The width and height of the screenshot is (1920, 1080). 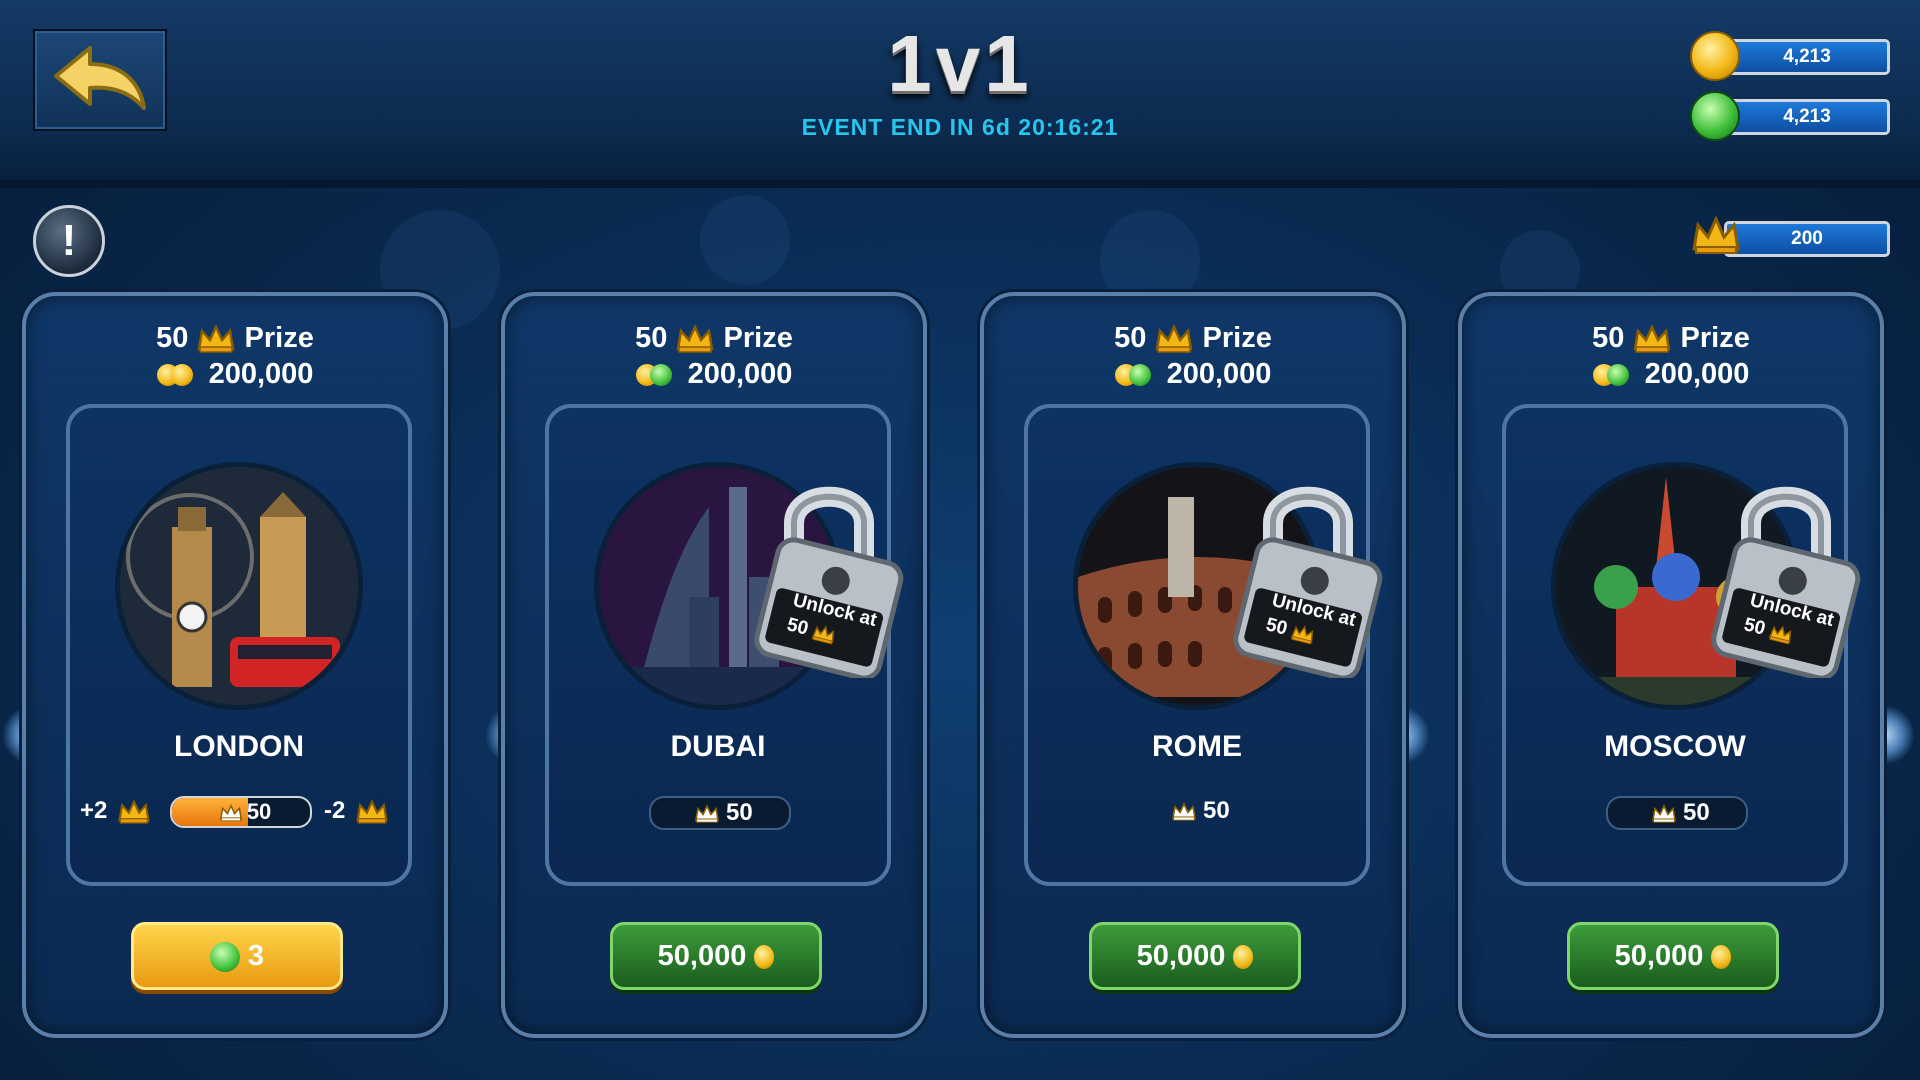 I want to click on play-button: 3, so click(x=237, y=956).